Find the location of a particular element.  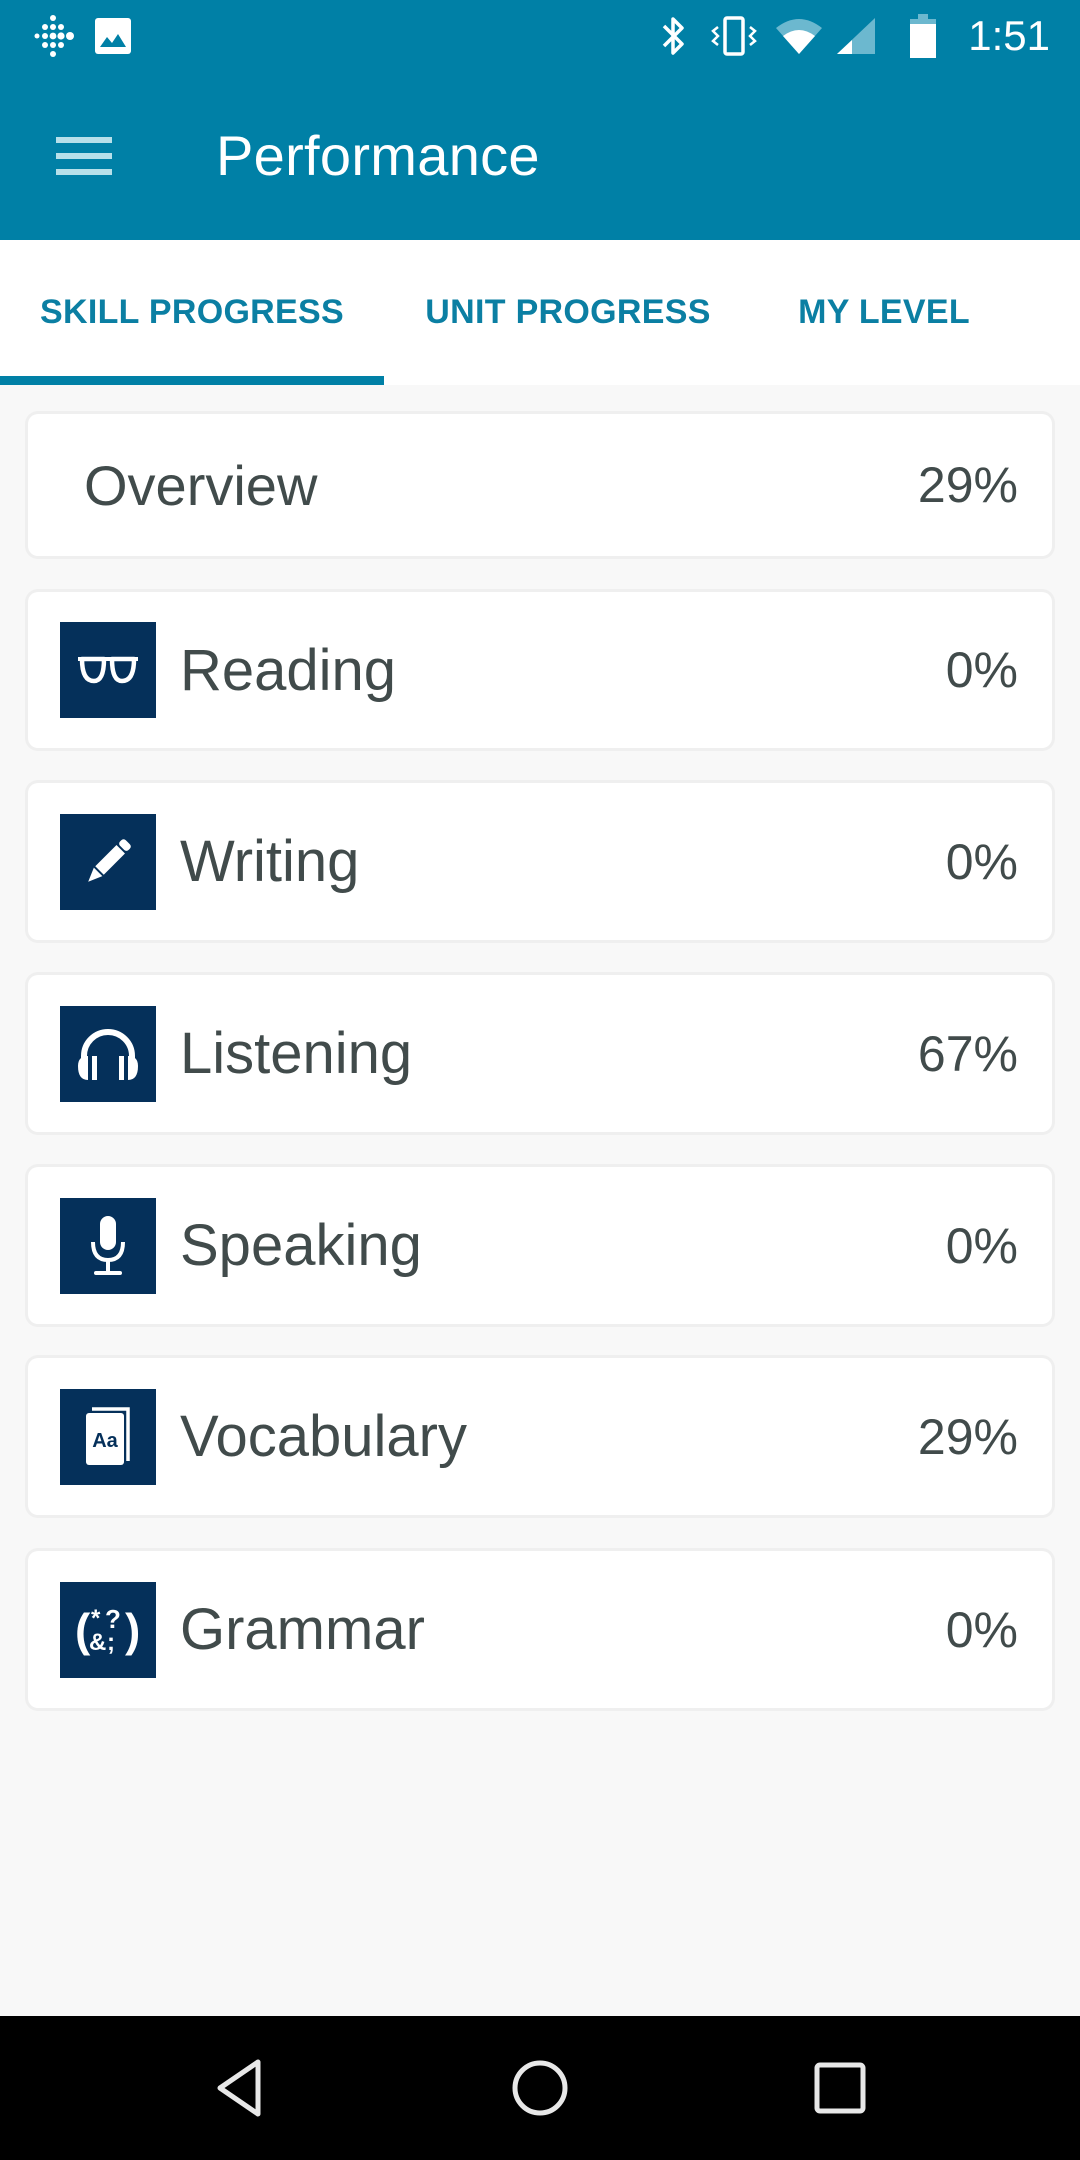

home-icon is located at coordinates (540, 2088).